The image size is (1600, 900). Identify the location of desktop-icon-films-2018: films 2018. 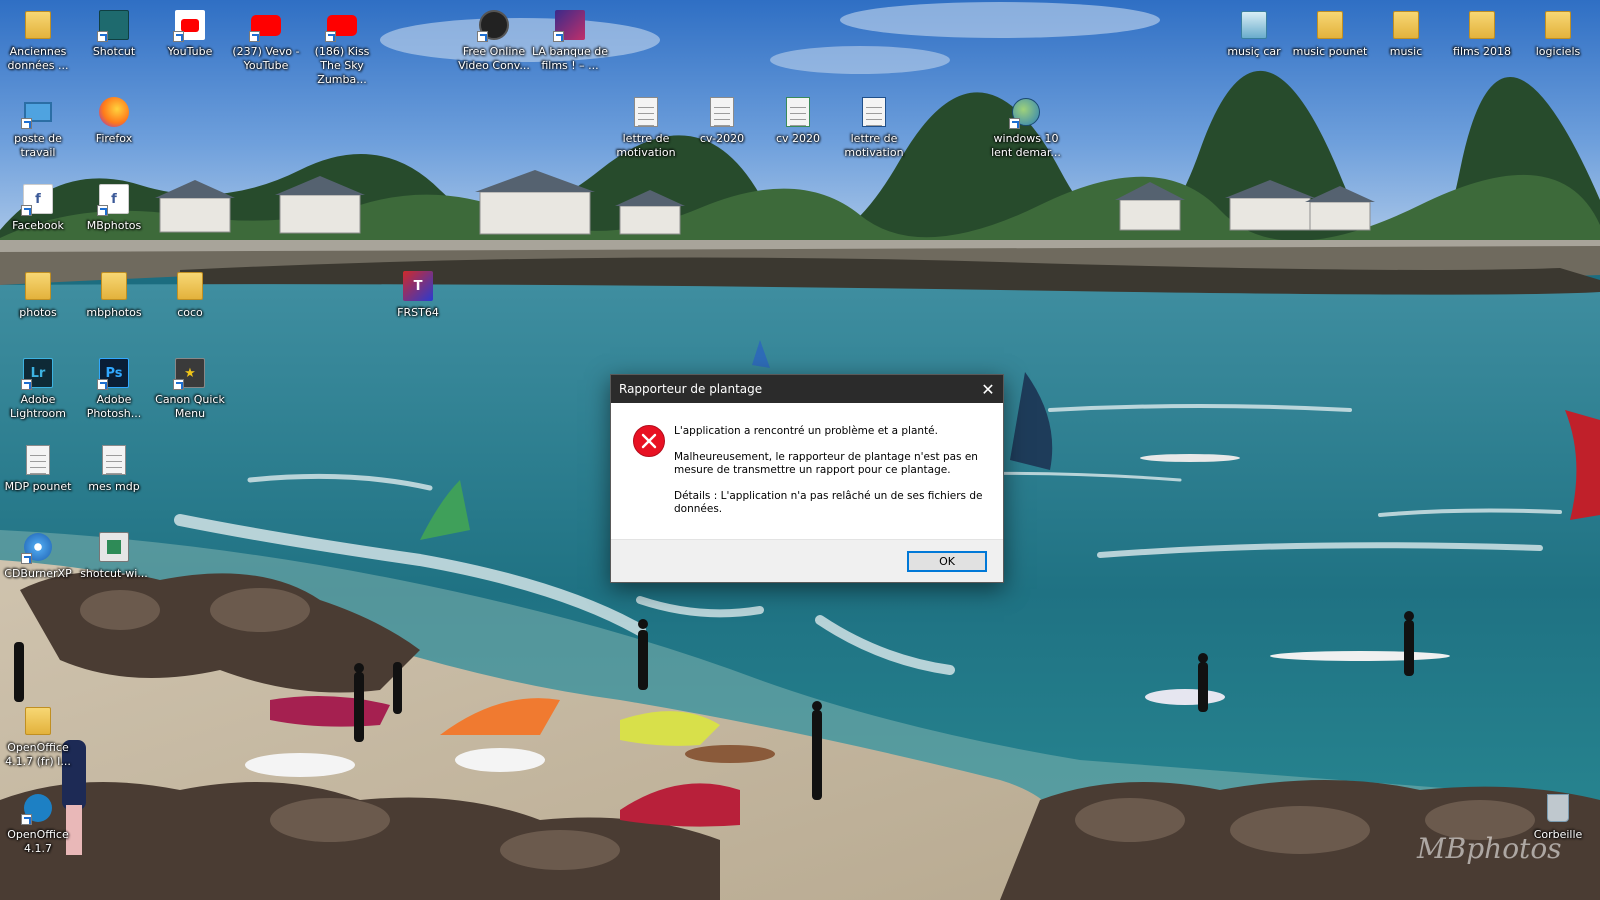
(1482, 31).